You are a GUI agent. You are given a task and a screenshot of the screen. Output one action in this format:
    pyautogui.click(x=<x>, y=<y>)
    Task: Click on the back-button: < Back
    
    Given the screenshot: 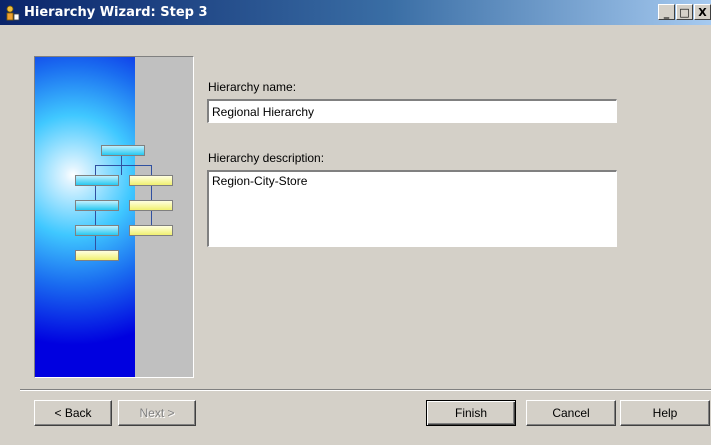 What is the action you would take?
    pyautogui.click(x=73, y=413)
    